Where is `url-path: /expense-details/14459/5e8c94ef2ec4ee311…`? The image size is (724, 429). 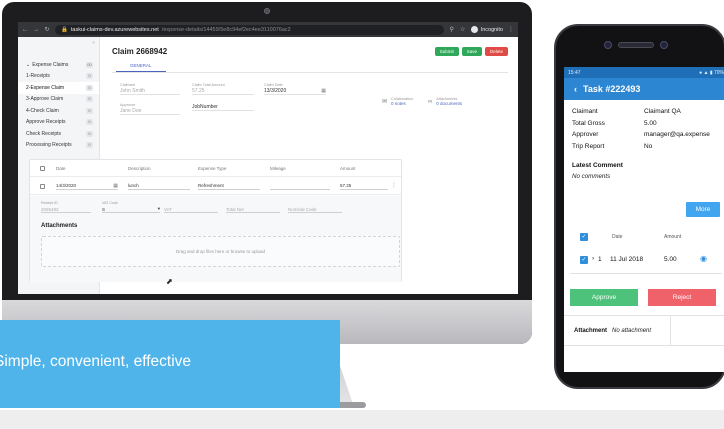 url-path: /expense-details/14459/5e8c94ef2ec4ee311… is located at coordinates (226, 29).